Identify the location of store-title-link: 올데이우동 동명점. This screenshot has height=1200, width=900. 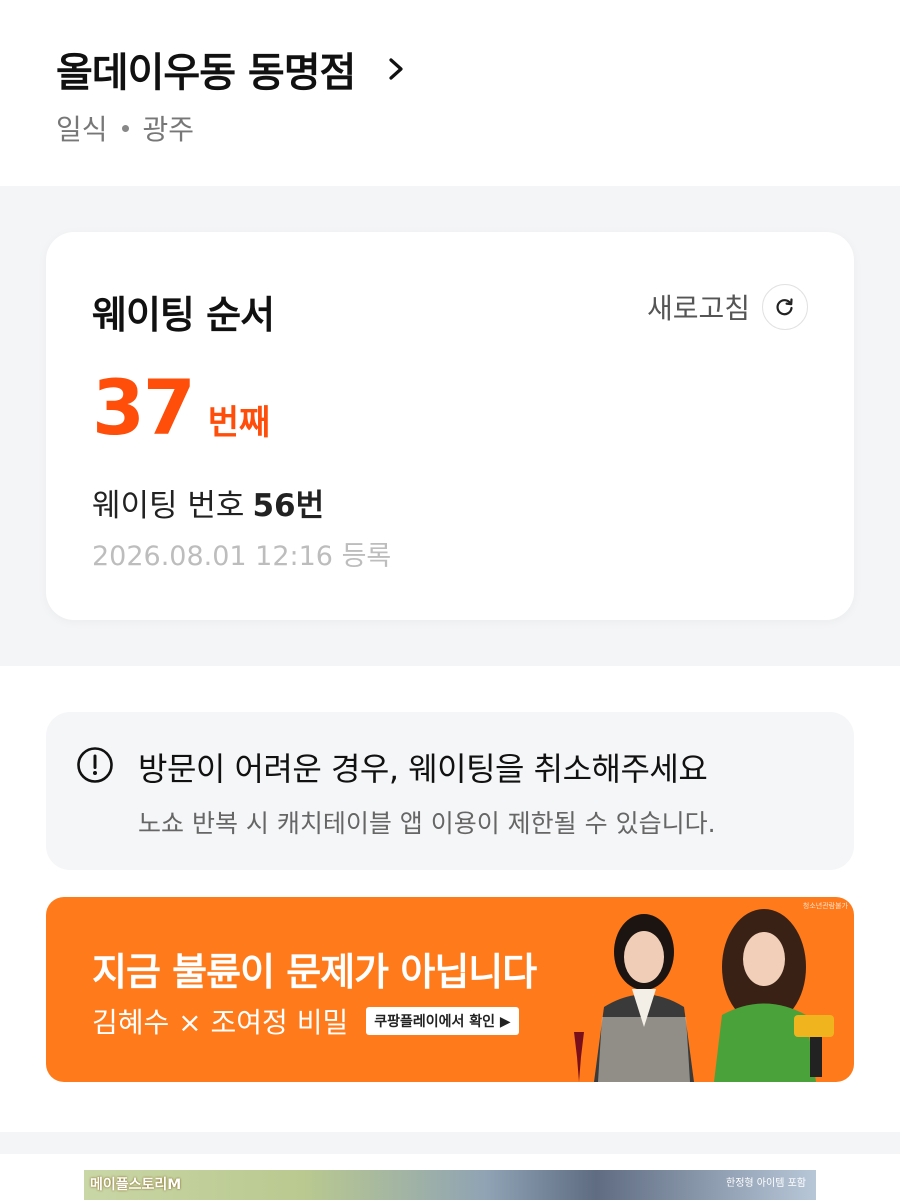
(231, 69).